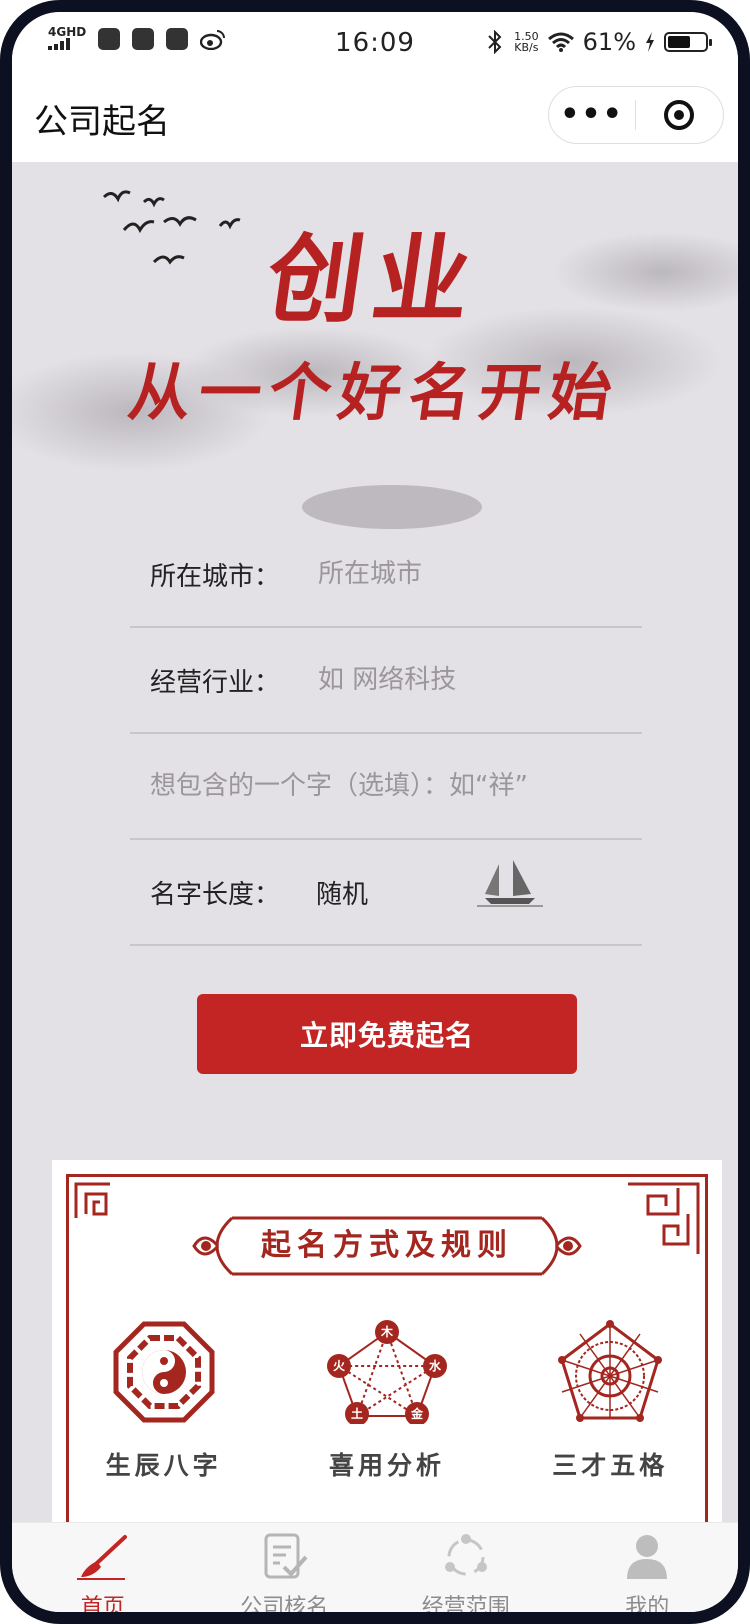 The width and height of the screenshot is (750, 1624). Describe the element at coordinates (610, 1465) in the screenshot. I see `feature-sancai-label: 三才五格` at that location.